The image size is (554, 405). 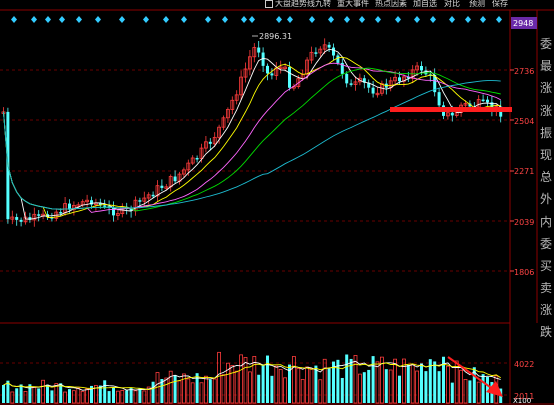 What do you see at coordinates (256, 19) in the screenshot?
I see `signal-markers` at bounding box center [256, 19].